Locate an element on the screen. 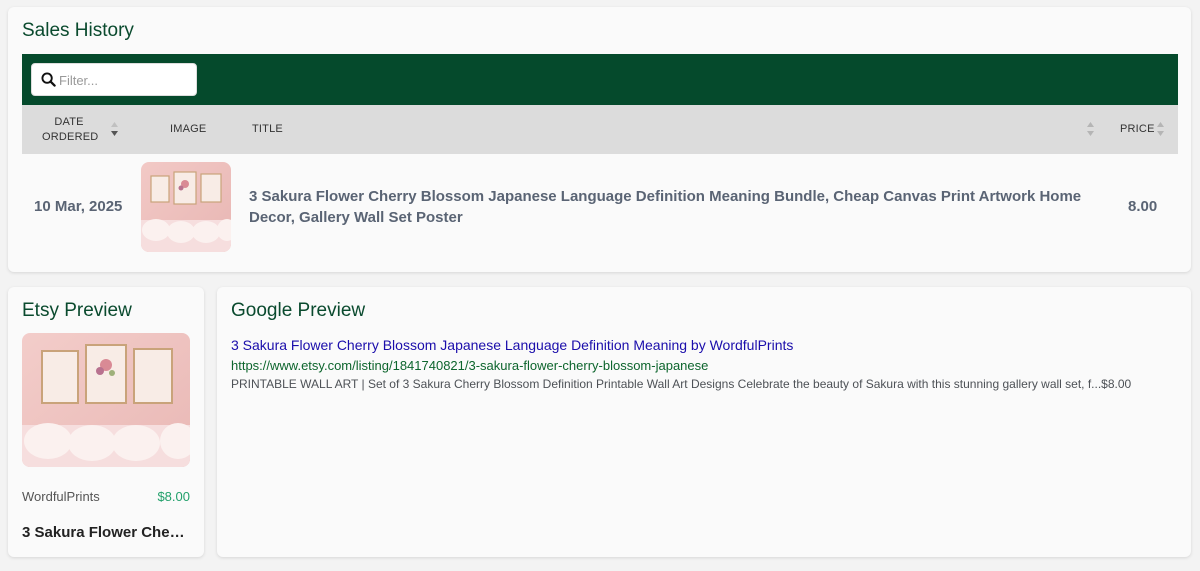 Image resolution: width=1200 pixels, height=571 pixels. etsy-listing-image is located at coordinates (106, 400).